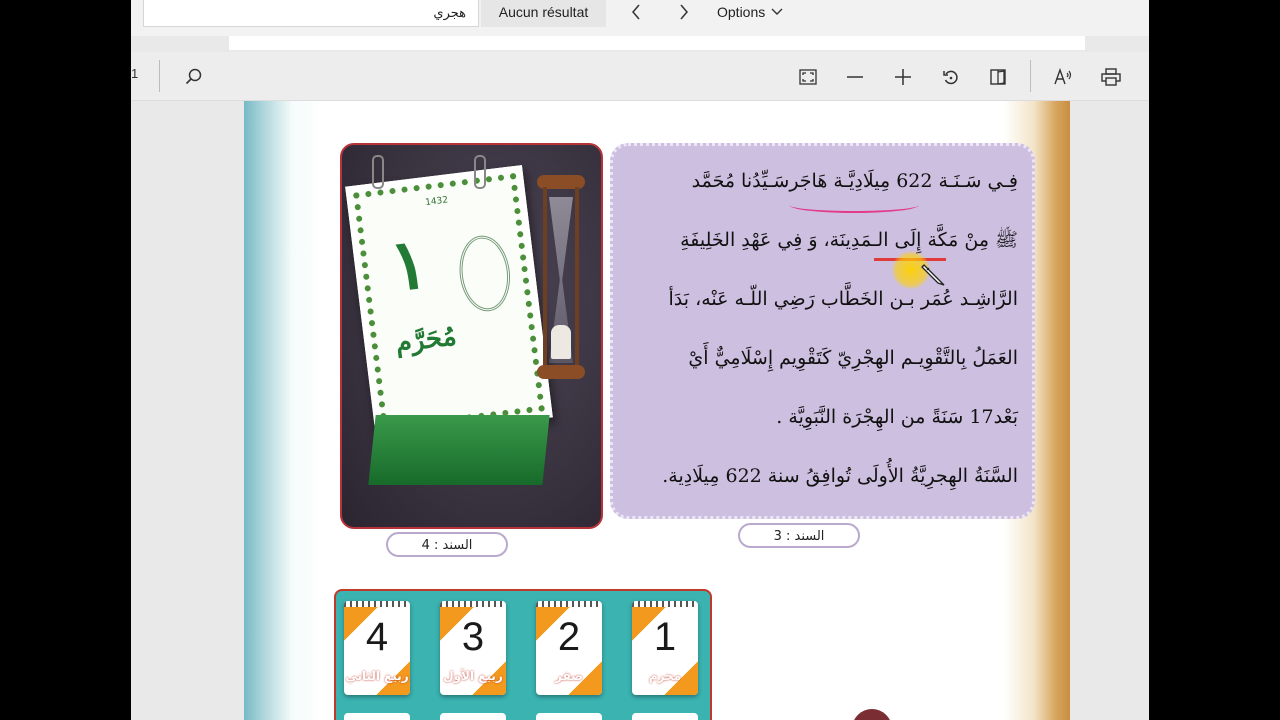 The image size is (1280, 720). I want to click on find-bar: Aucun résultat Options, so click(640, 18).